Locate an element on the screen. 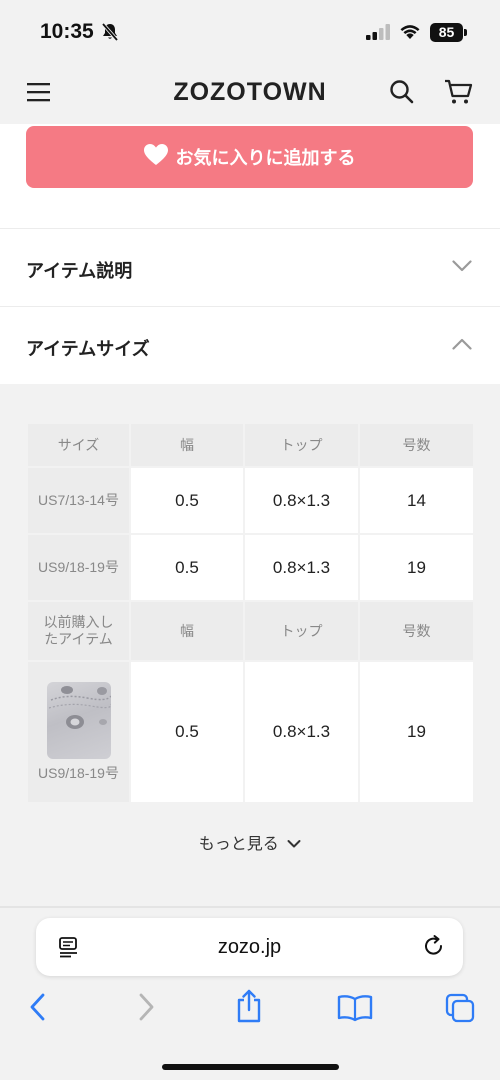 The width and height of the screenshot is (500, 1080). accordion-title-item-size: アイテムサイズ is located at coordinates (88, 349).